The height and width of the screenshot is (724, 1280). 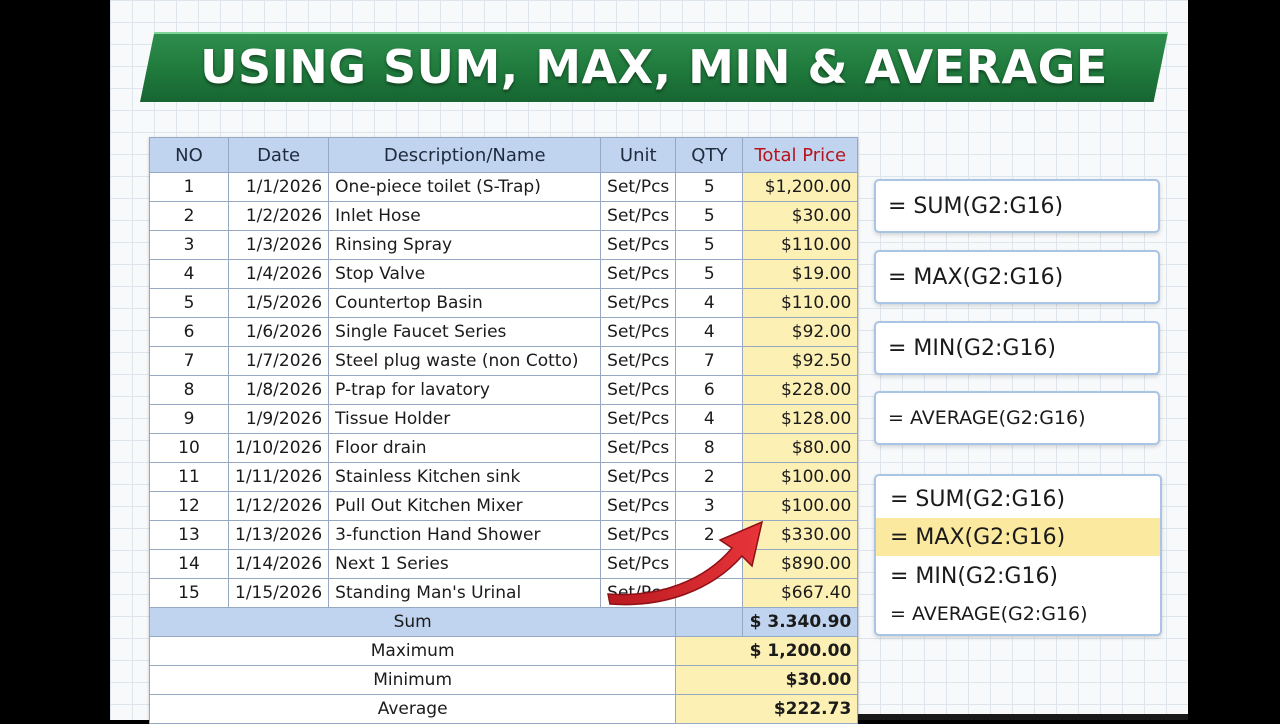 What do you see at coordinates (189, 245) in the screenshot?
I see `cell-no: 3` at bounding box center [189, 245].